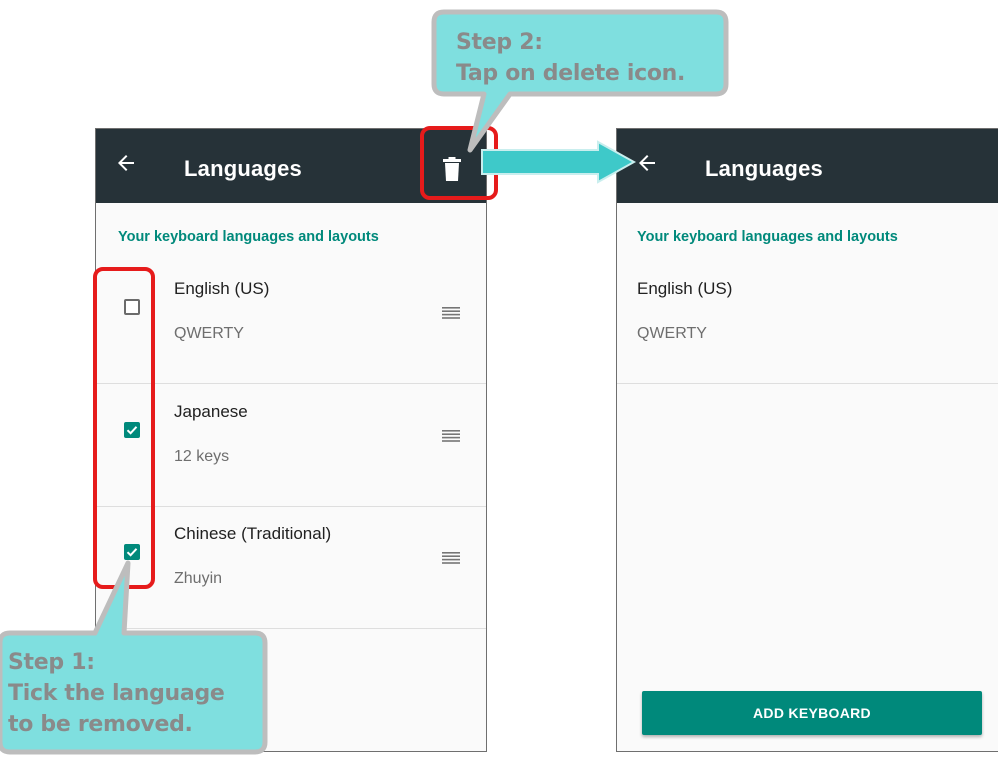 The width and height of the screenshot is (998, 760). I want to click on step1-instruction-1: Tick the language, so click(116, 693).